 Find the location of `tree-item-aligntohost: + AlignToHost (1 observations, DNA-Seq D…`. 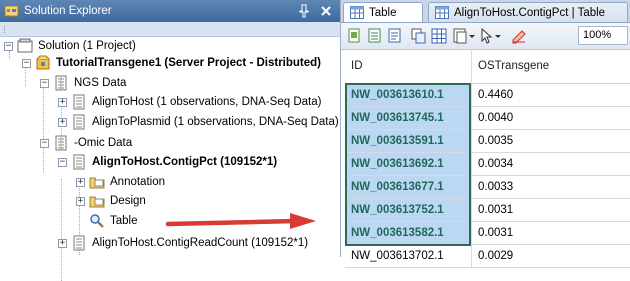

tree-item-aligntohost: + AlignToHost (1 observations, DNA-Seq D… is located at coordinates (189, 102).